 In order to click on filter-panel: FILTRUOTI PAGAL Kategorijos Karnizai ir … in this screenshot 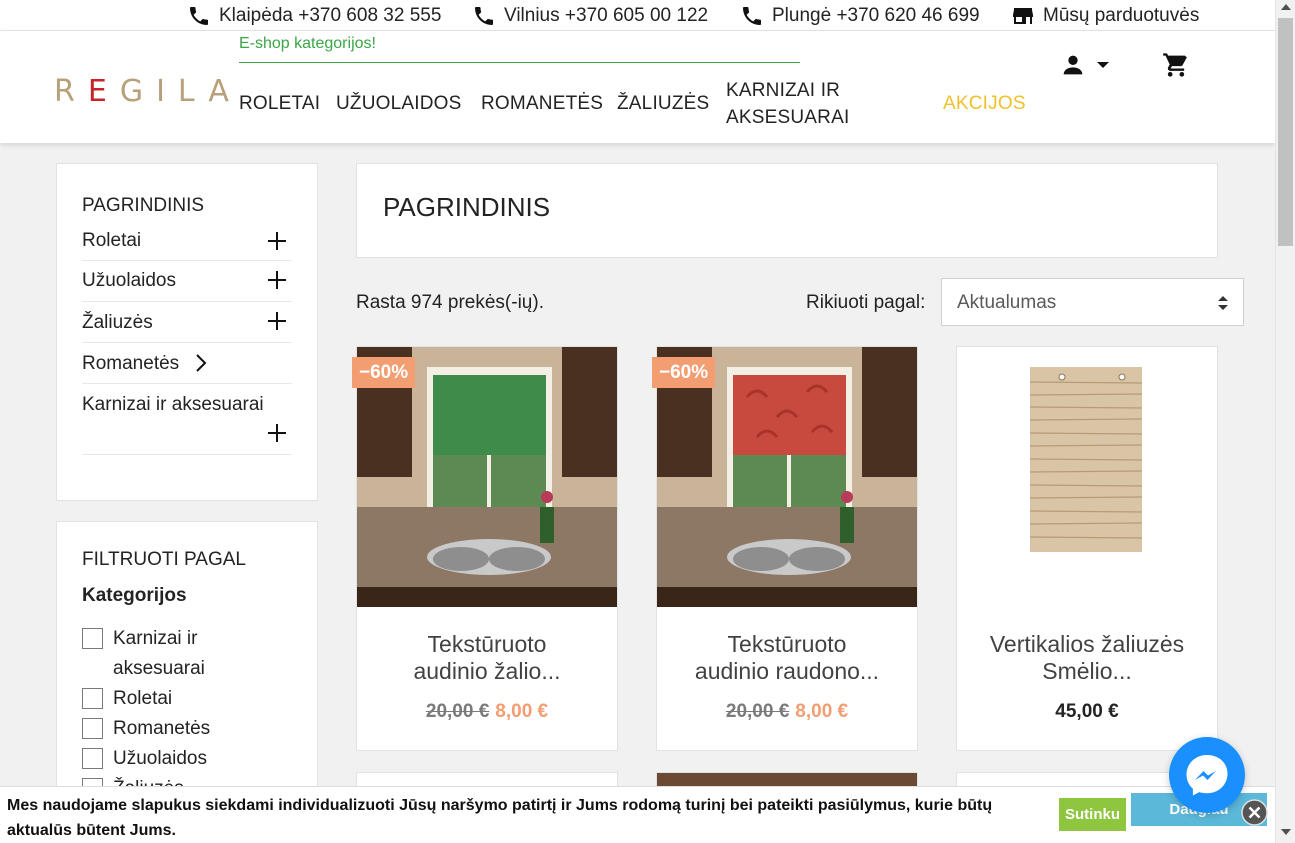, I will do `click(187, 661)`.